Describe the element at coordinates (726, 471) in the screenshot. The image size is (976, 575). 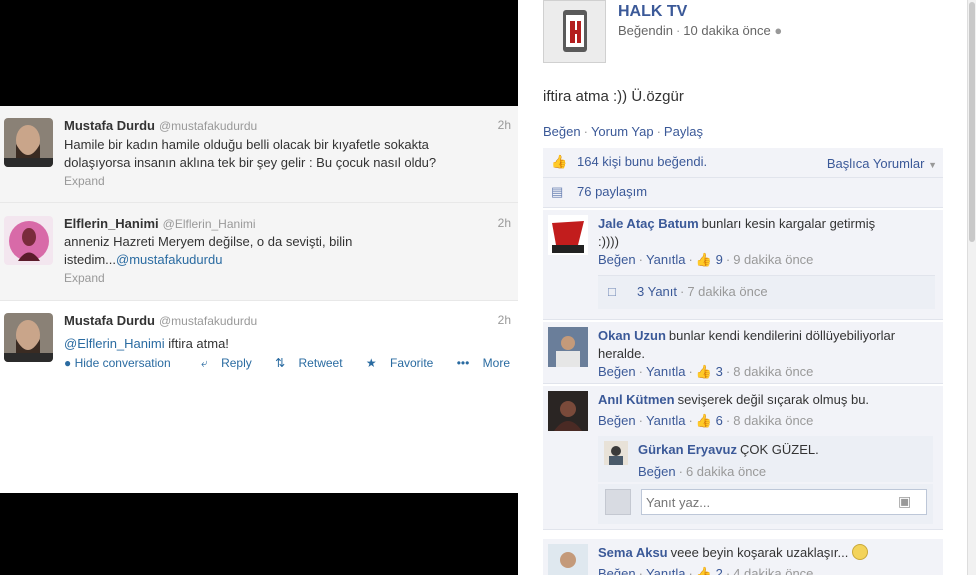
I see `reply-time: 6 dakika önce` at that location.